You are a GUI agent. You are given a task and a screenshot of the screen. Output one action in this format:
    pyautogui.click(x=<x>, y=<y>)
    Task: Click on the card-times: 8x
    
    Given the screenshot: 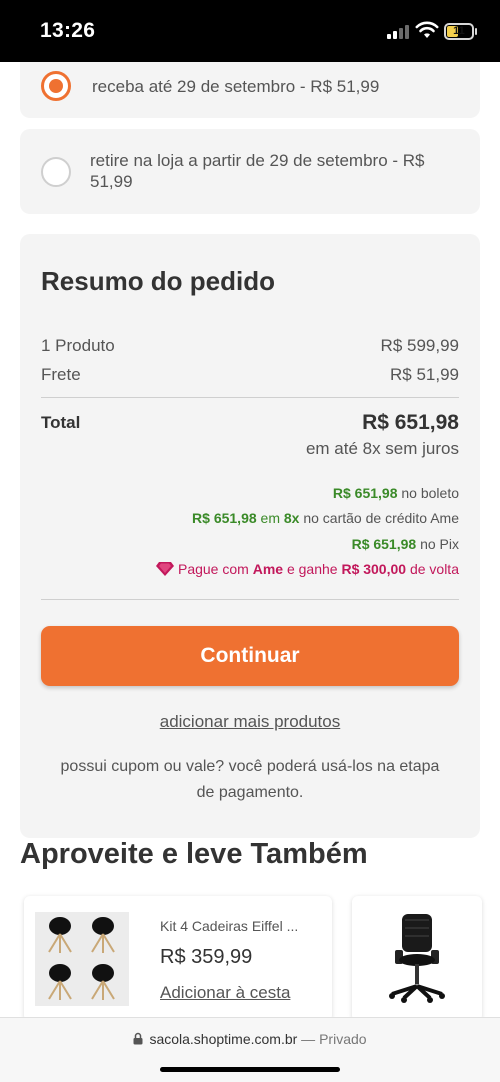 What is the action you would take?
    pyautogui.click(x=291, y=518)
    